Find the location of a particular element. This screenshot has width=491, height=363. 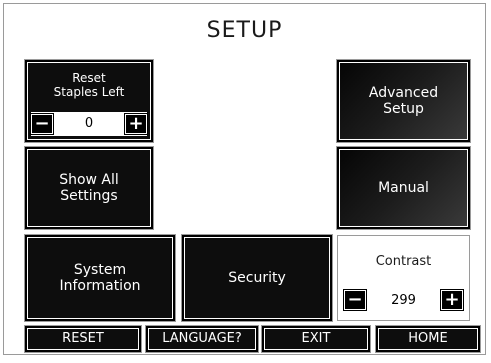

contrast-value: 299 is located at coordinates (403, 300).